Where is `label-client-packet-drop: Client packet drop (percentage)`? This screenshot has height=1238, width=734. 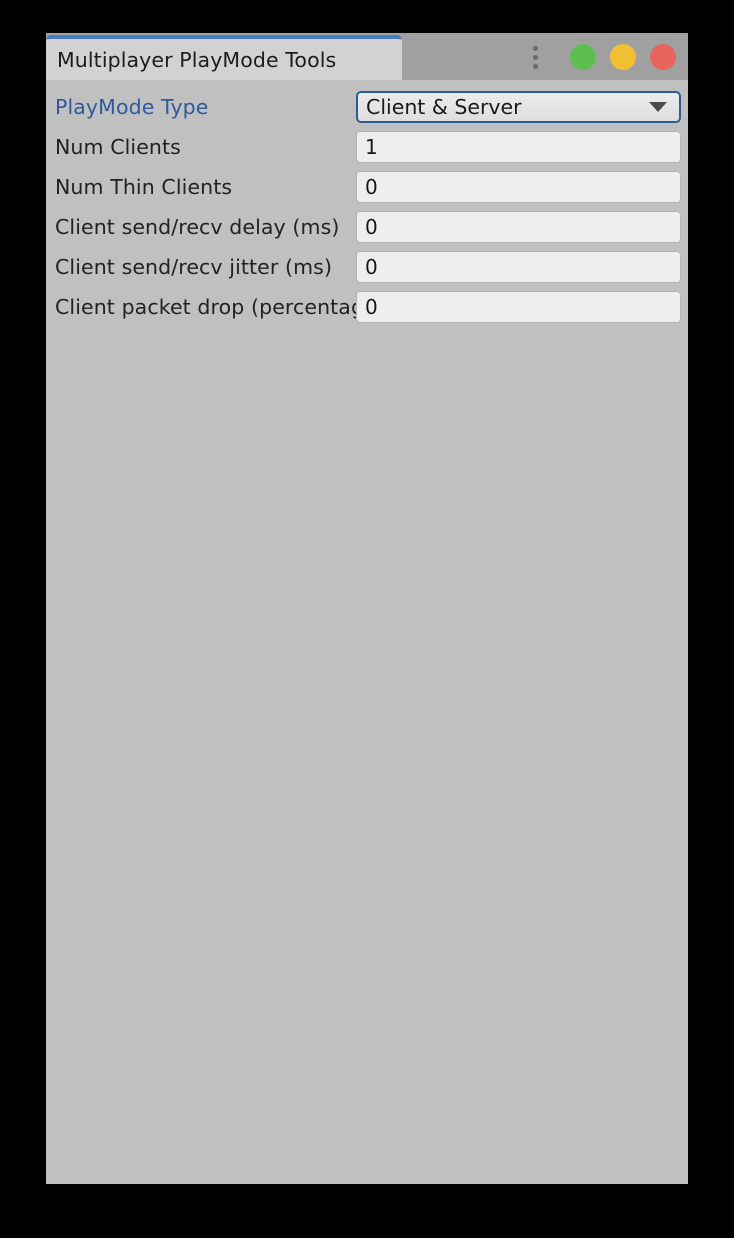
label-client-packet-drop: Client packet drop (percentage) is located at coordinates (205, 307).